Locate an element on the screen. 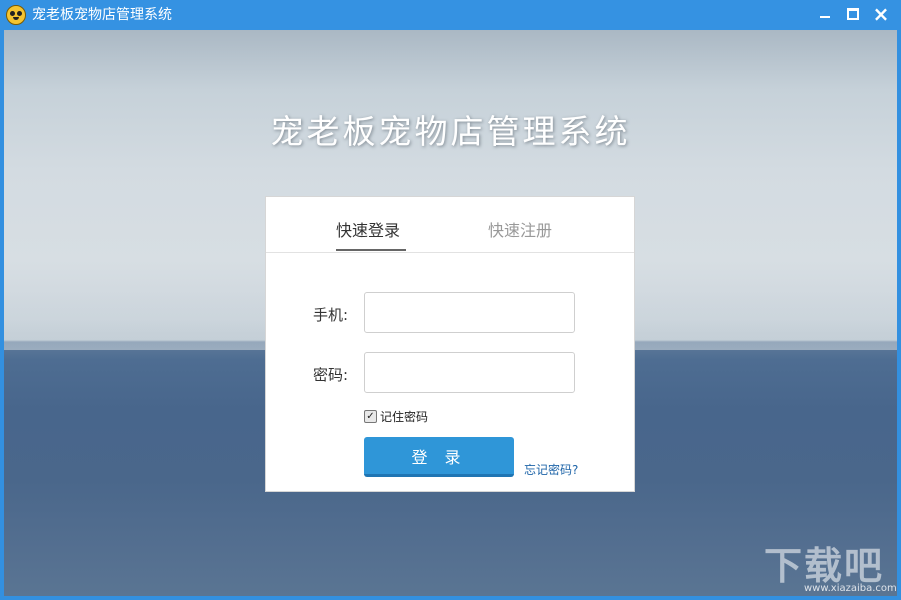  window-title: 宠老板宠物店管理系统 is located at coordinates (102, 15).